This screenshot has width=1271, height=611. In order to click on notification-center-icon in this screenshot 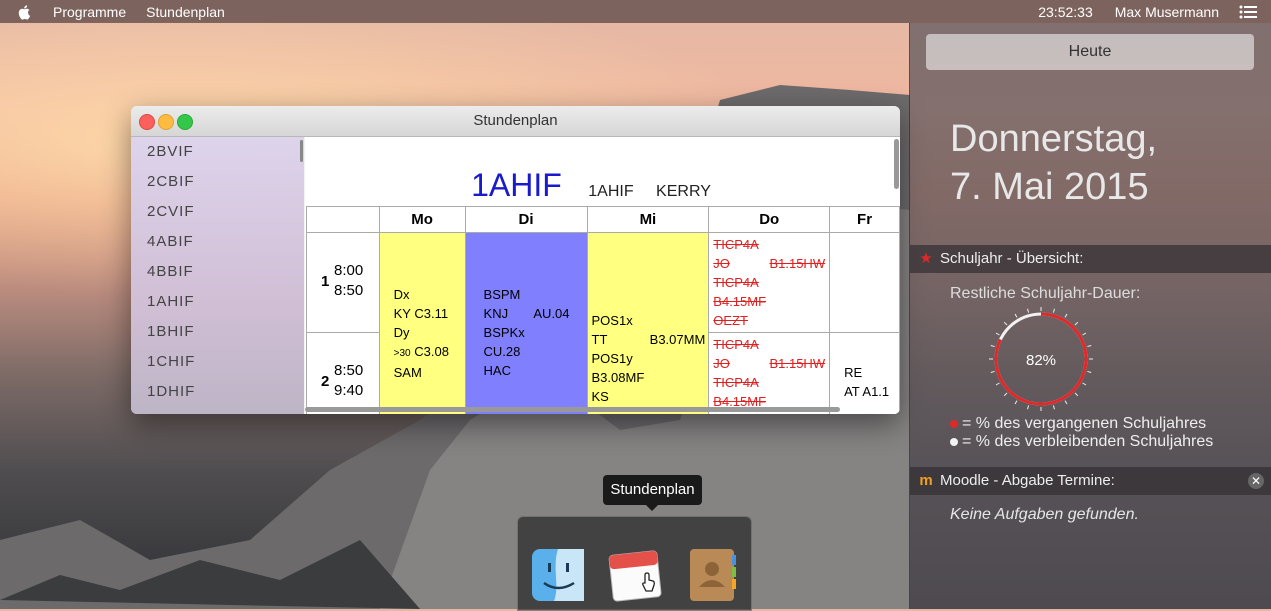, I will do `click(1248, 12)`.